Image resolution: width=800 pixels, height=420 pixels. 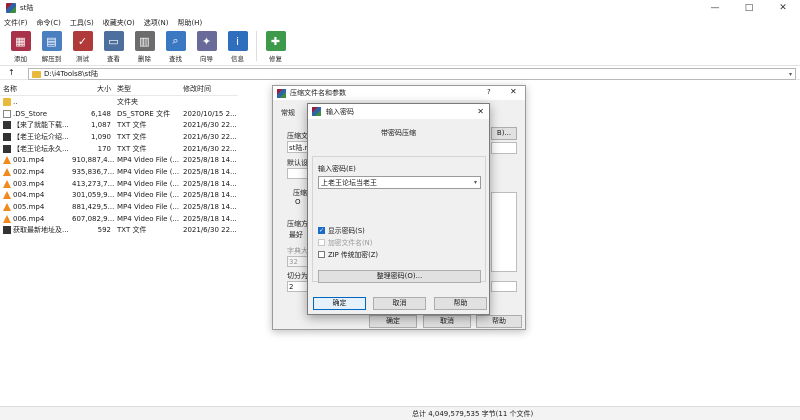 What do you see at coordinates (296, 235) in the screenshot?
I see `compression-method-value: 最好` at bounding box center [296, 235].